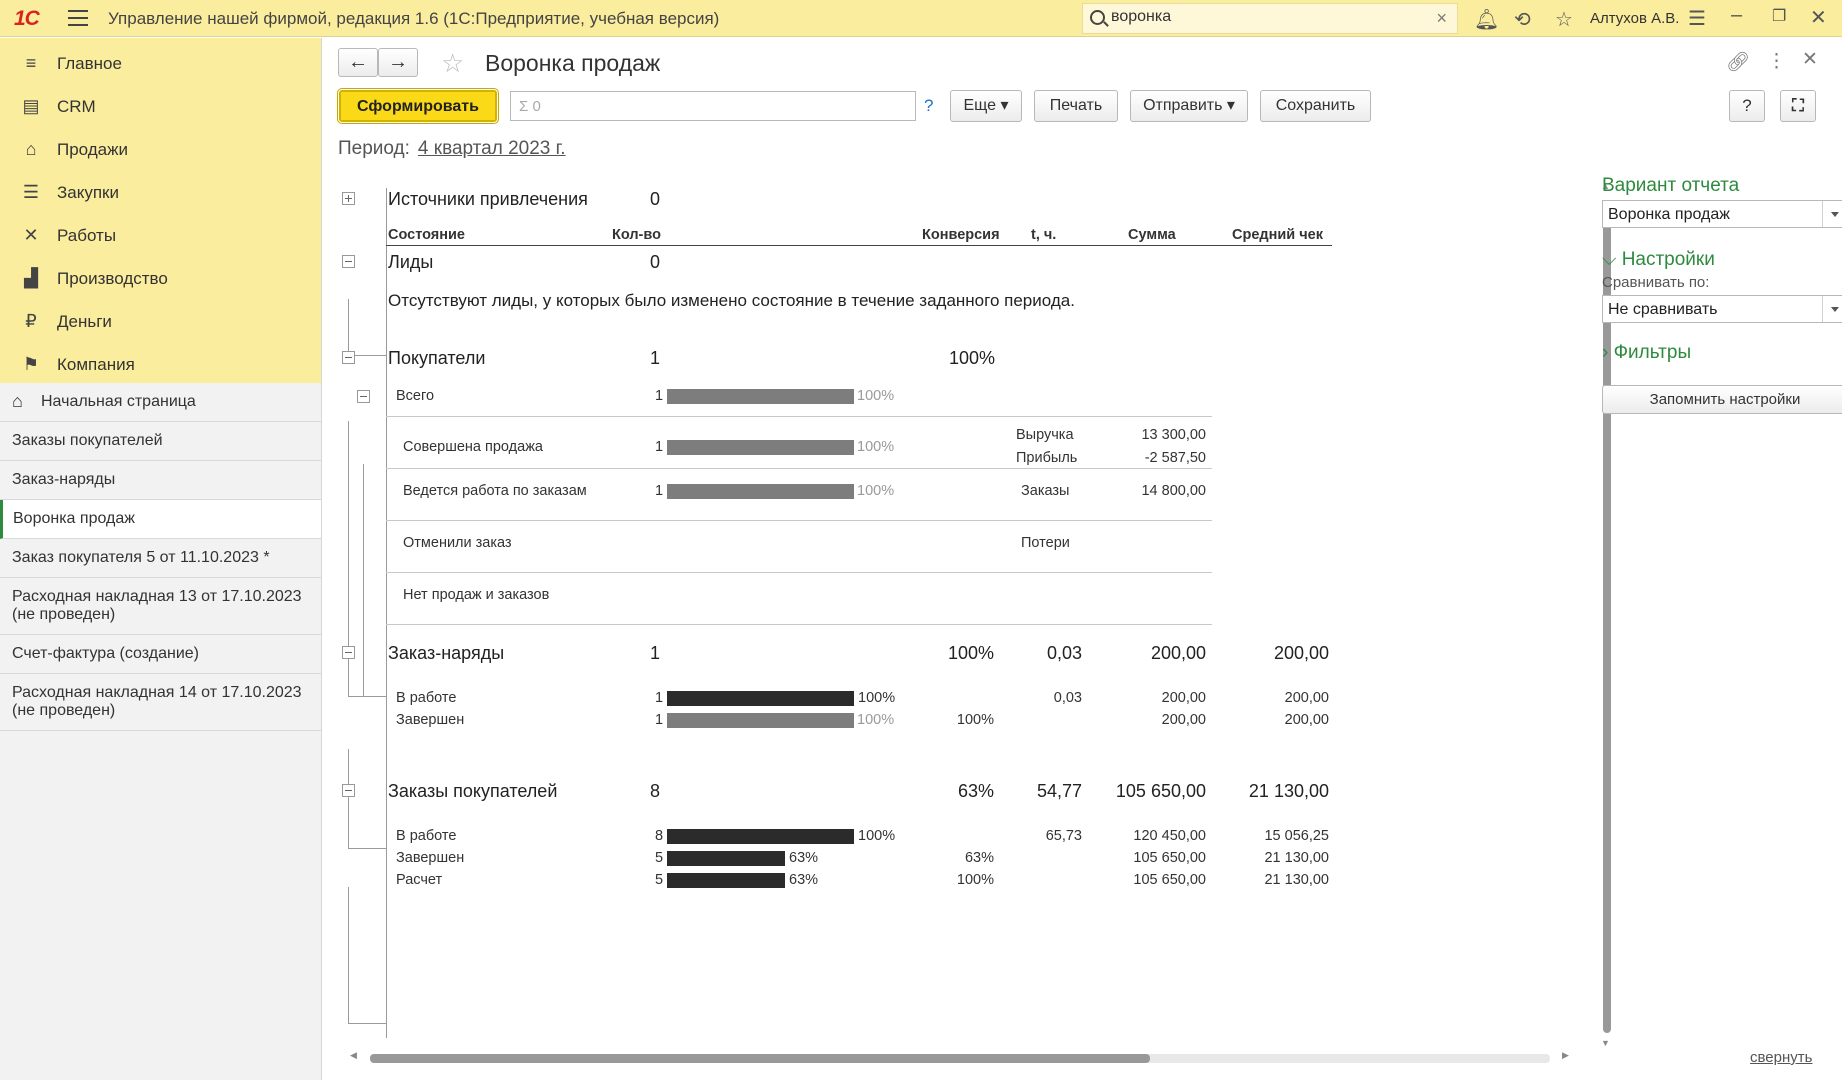  Describe the element at coordinates (418, 106) in the screenshot. I see `generate-button: Сформировать` at that location.